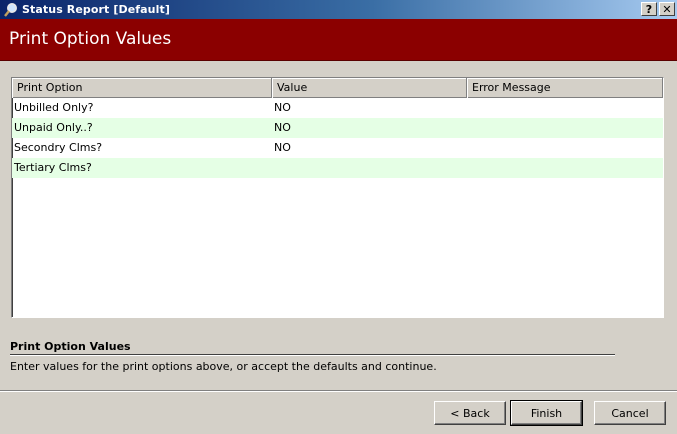 The width and height of the screenshot is (677, 434). I want to click on finish-button: Finish, so click(546, 413).